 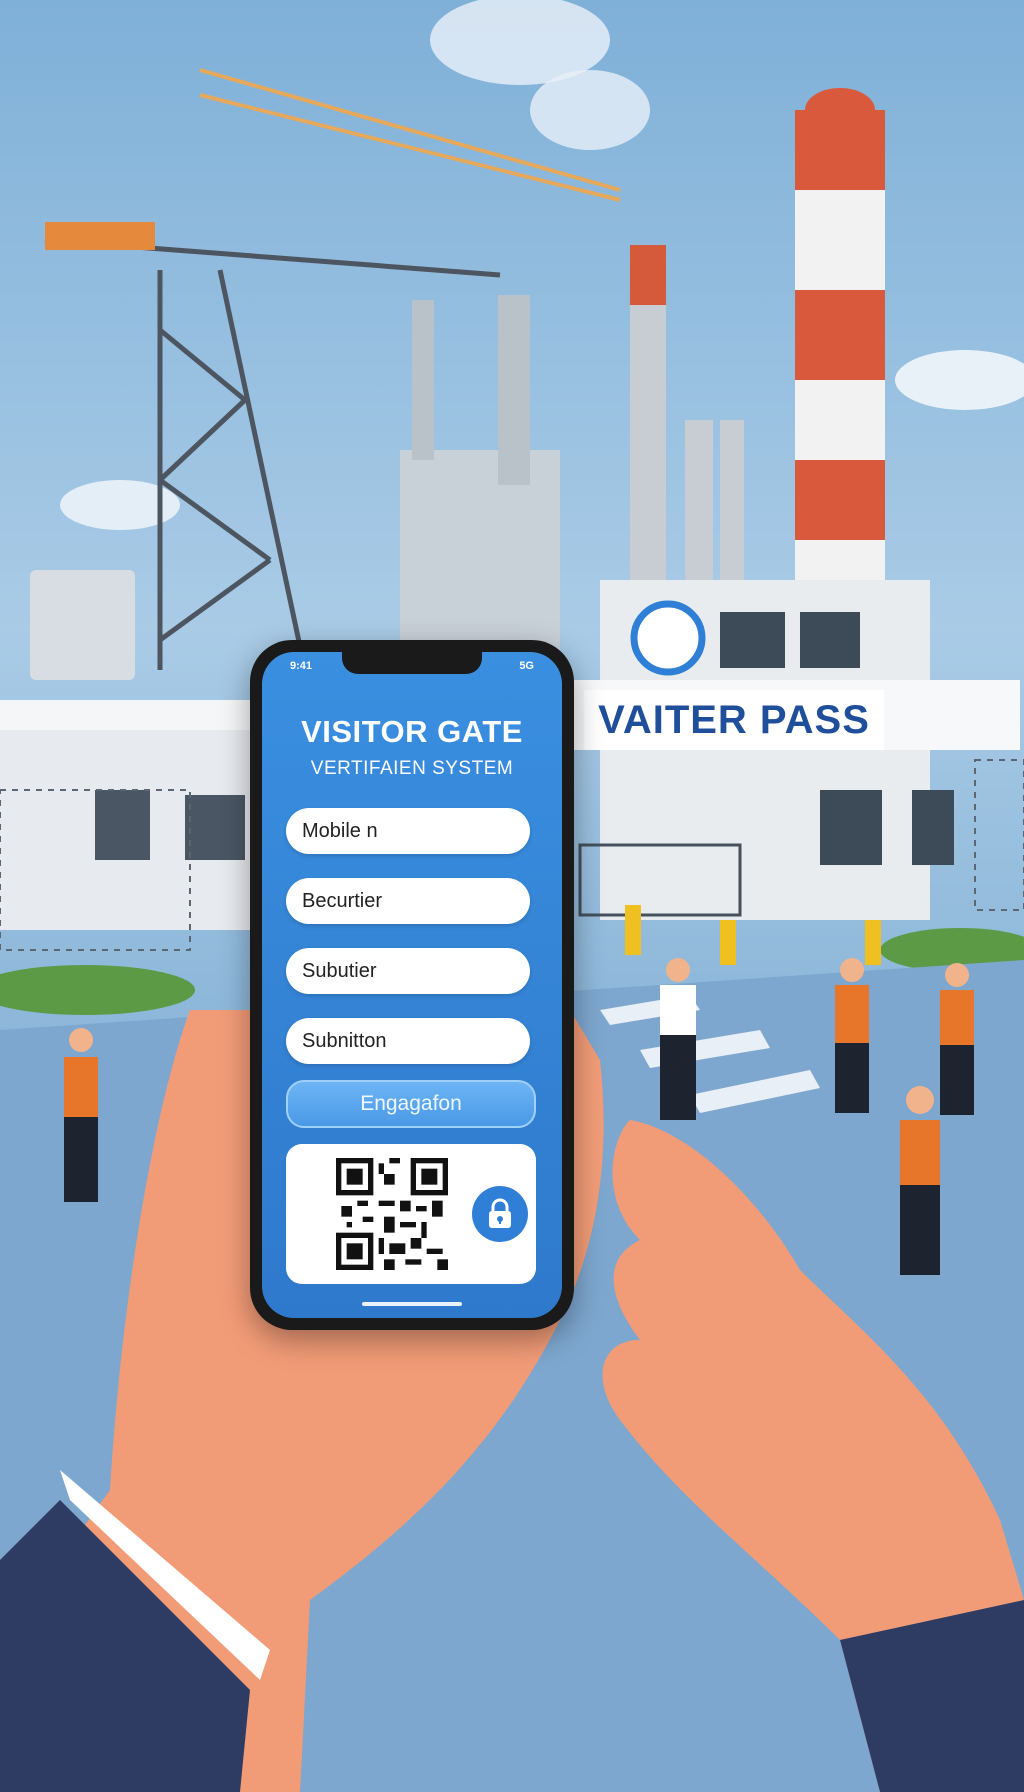 What do you see at coordinates (415, 901) in the screenshot?
I see `security-input` at bounding box center [415, 901].